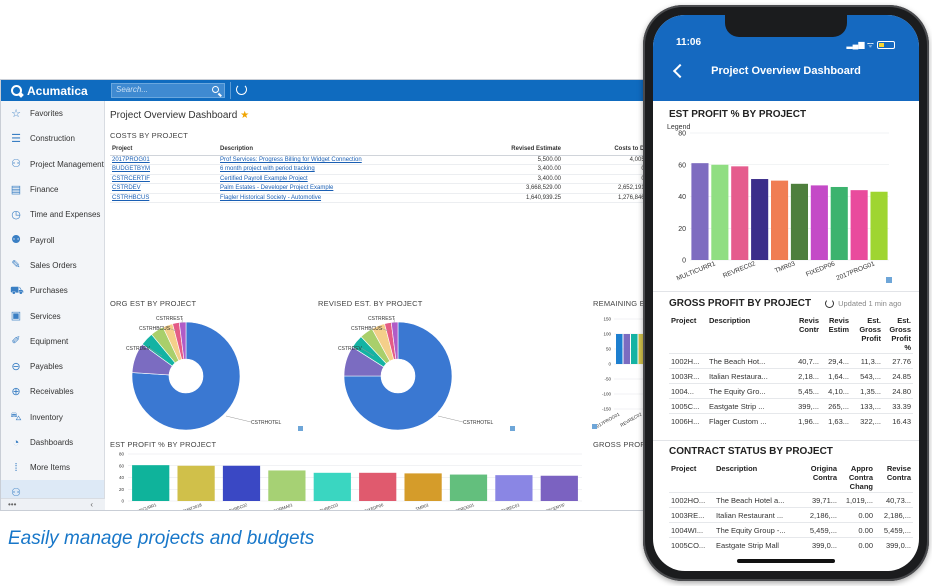 The width and height of the screenshot is (932, 586). What do you see at coordinates (327, 506) in the screenshot?
I see `x-tick-label: REVREC03` at bounding box center [327, 506].